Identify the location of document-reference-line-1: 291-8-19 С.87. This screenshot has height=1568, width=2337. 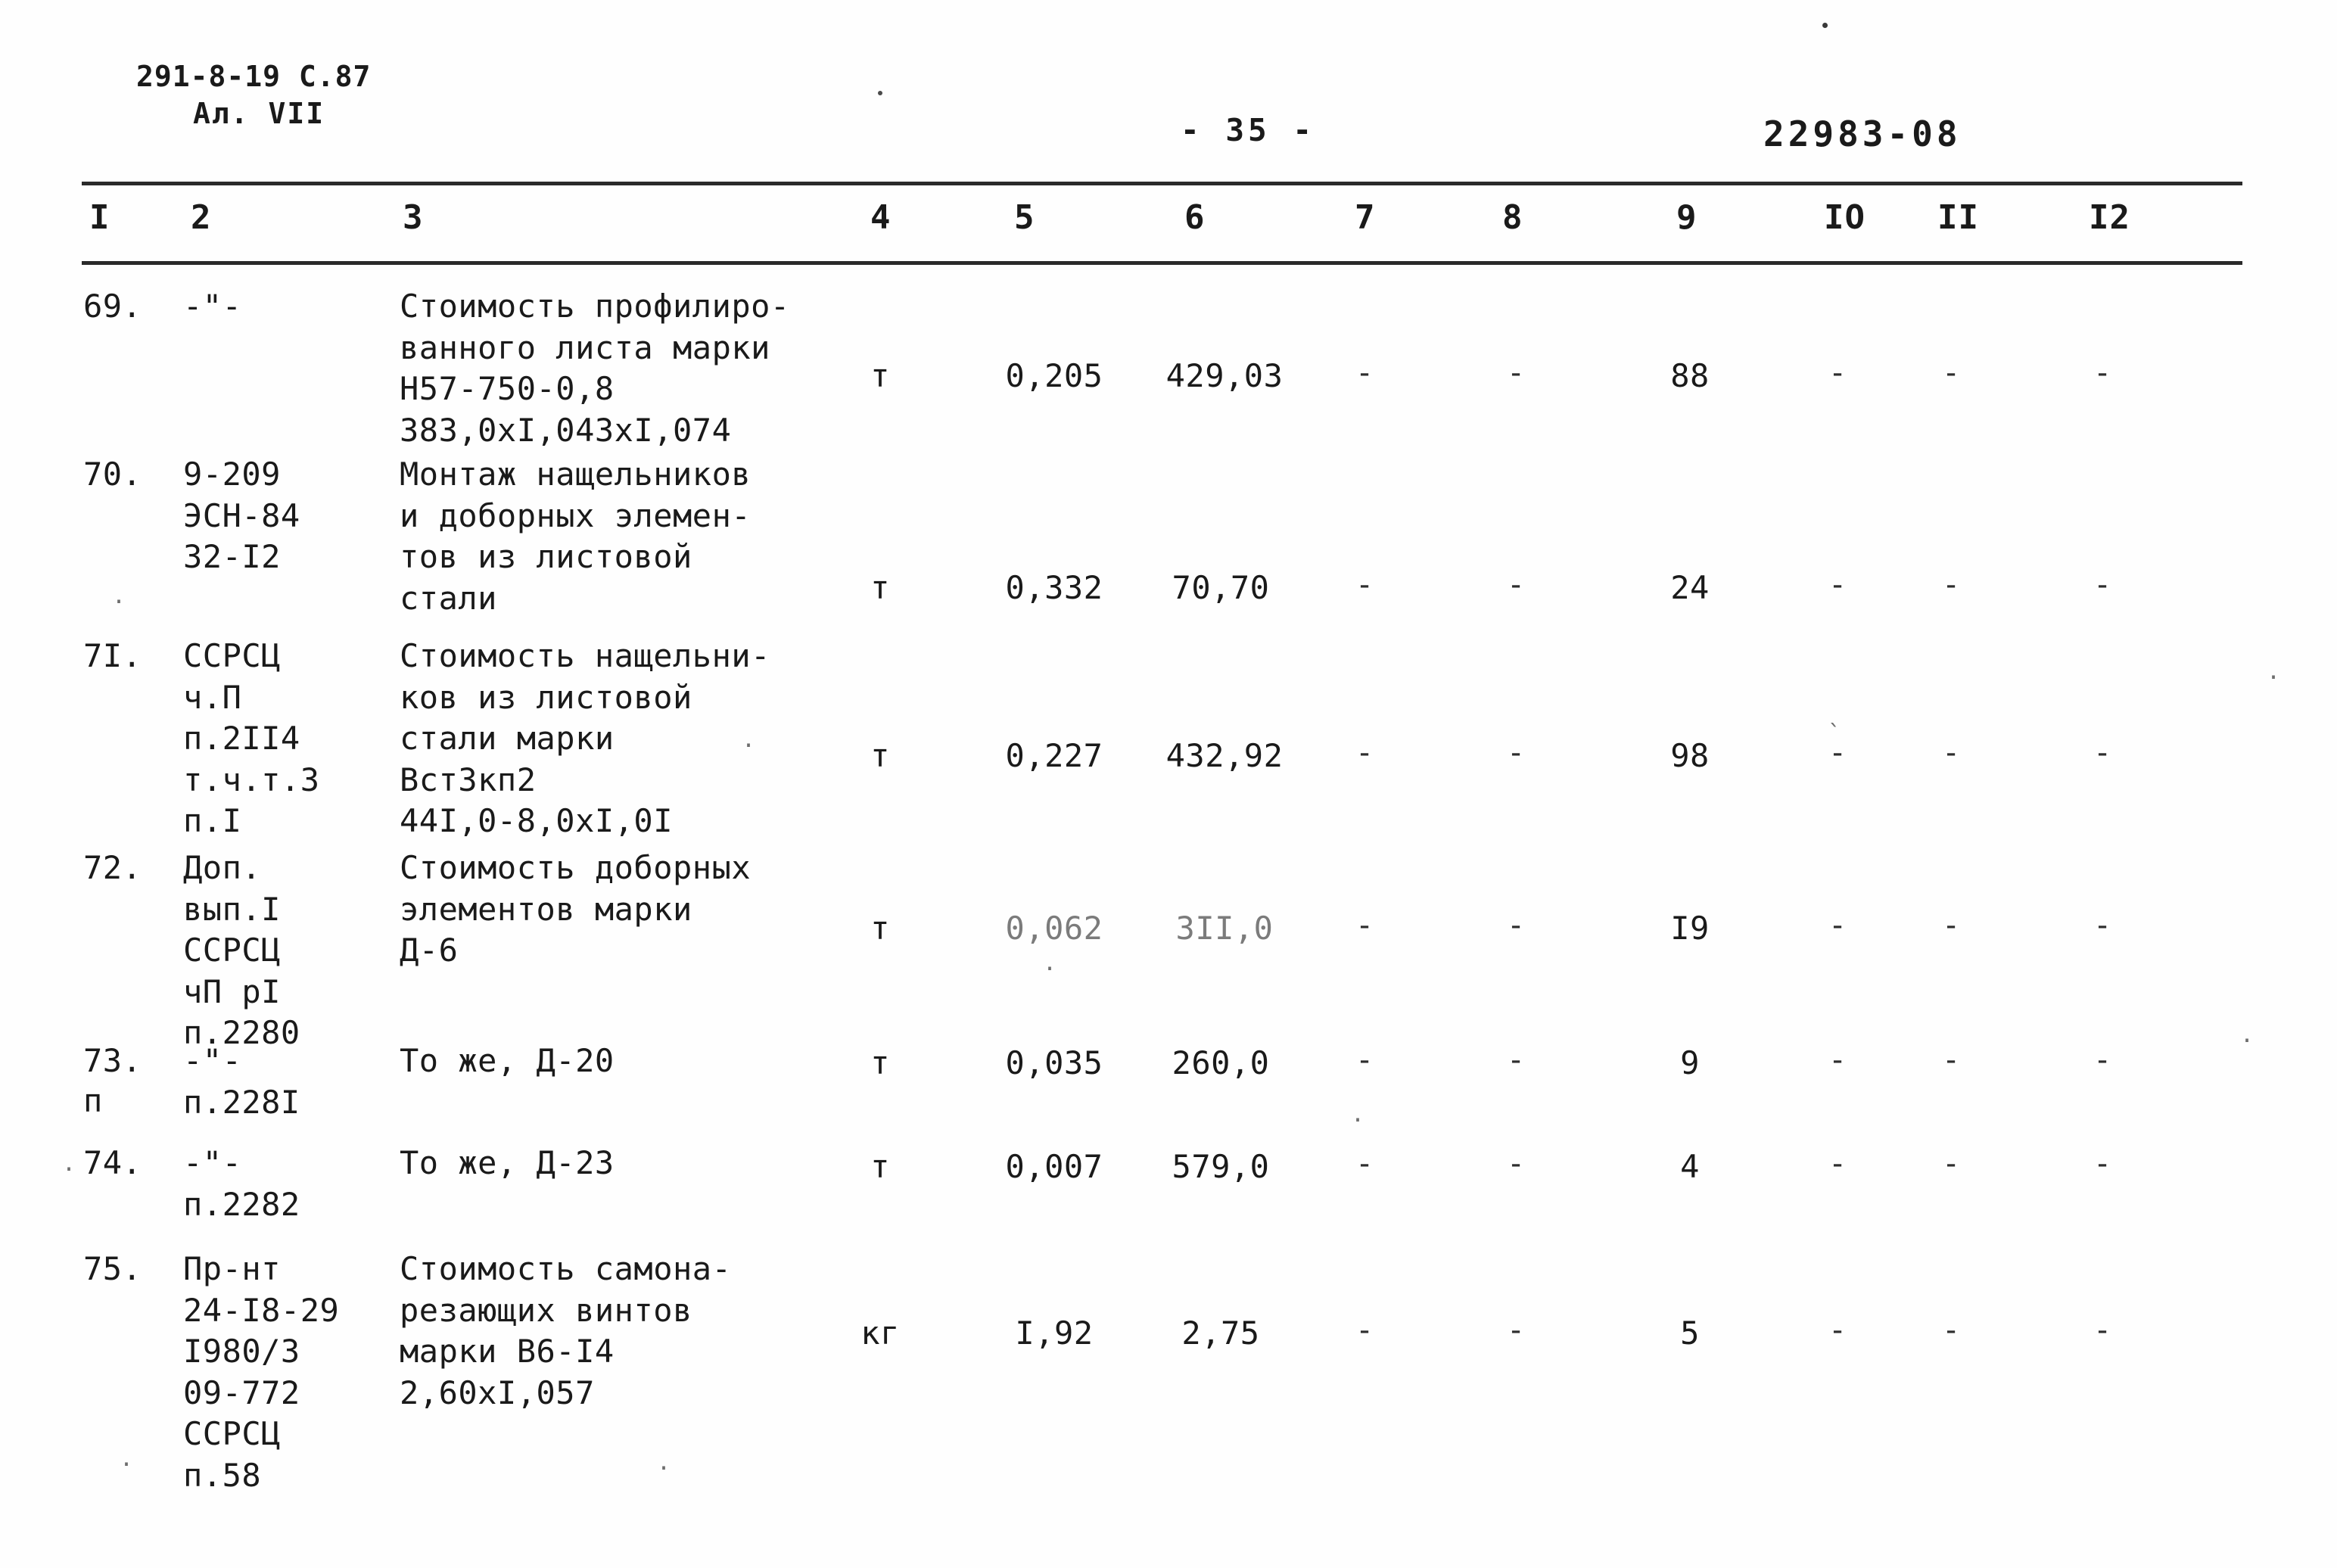
(254, 76).